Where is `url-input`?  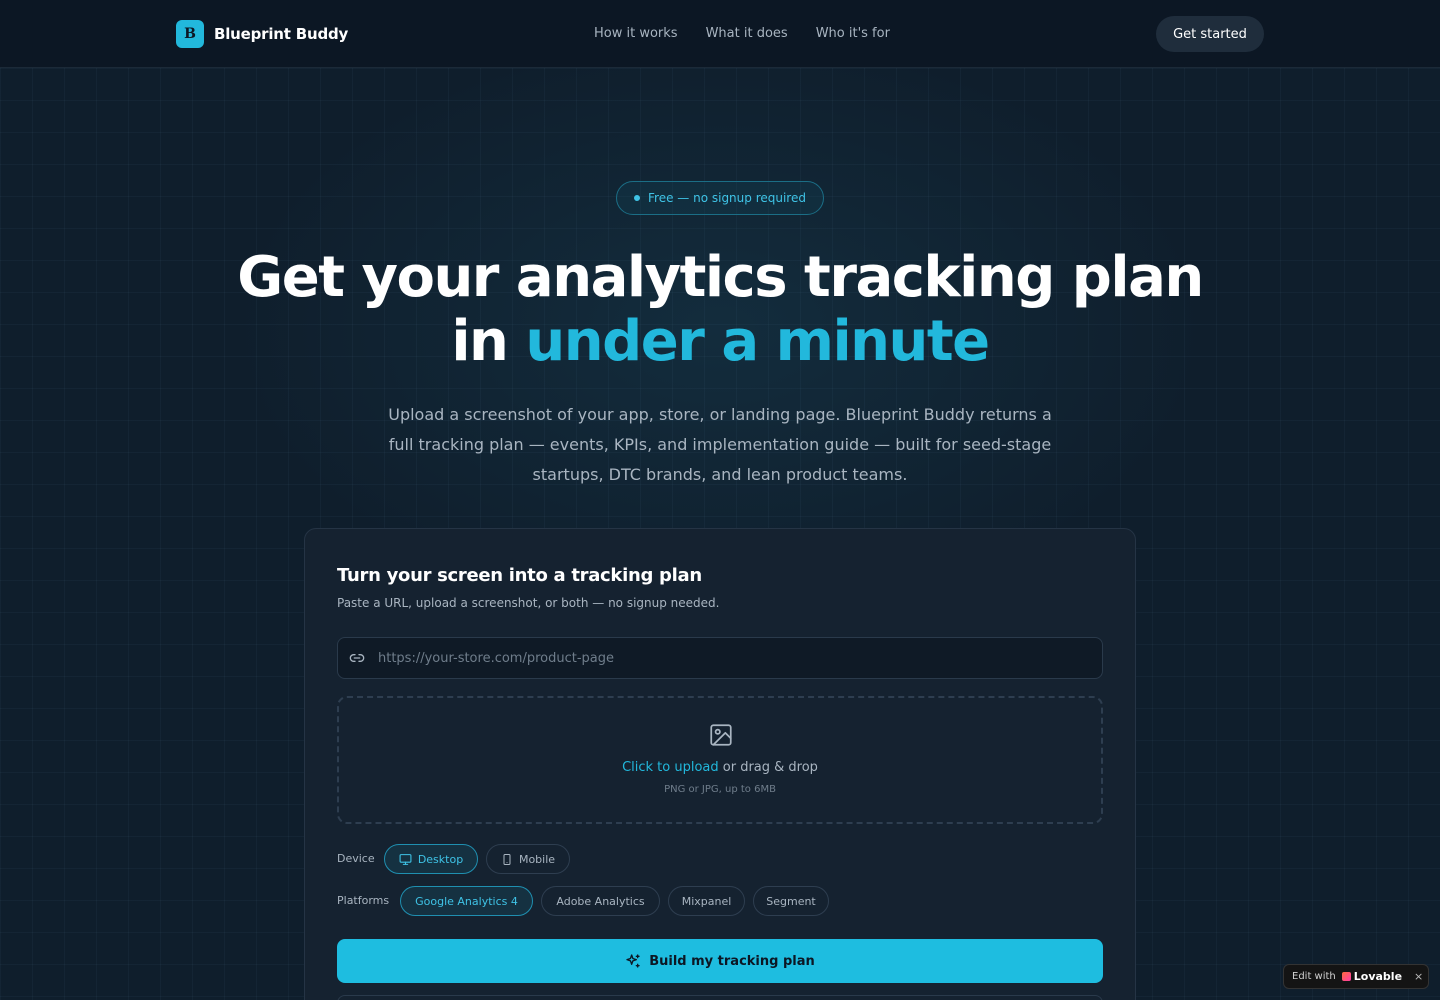
url-input is located at coordinates (728, 658).